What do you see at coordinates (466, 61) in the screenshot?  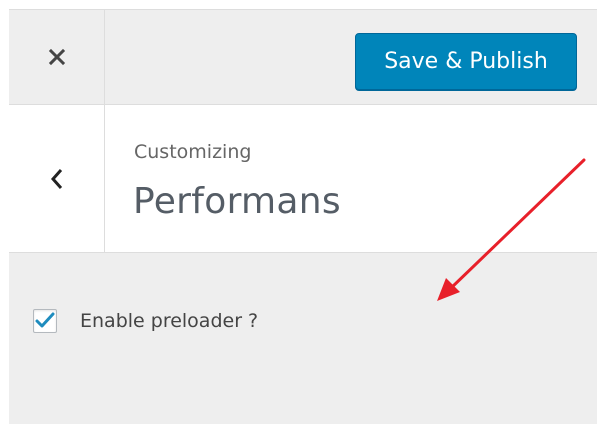 I see `save-publish-button: Save & Publish` at bounding box center [466, 61].